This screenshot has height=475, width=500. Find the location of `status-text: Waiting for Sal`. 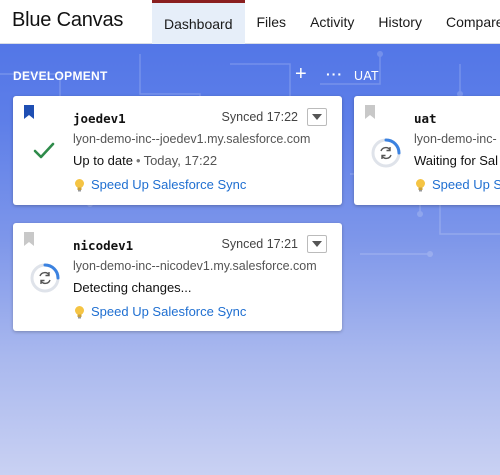

status-text: Waiting for Sal is located at coordinates (456, 160).